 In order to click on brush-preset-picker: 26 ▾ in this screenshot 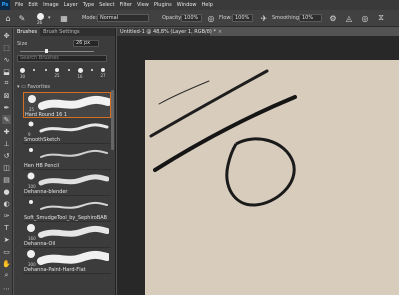, I will do `click(43, 19)`.